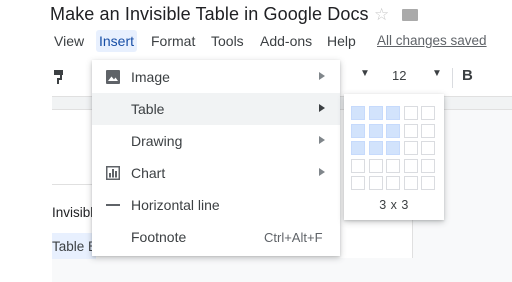  I want to click on menu-tools: Tools, so click(227, 41).